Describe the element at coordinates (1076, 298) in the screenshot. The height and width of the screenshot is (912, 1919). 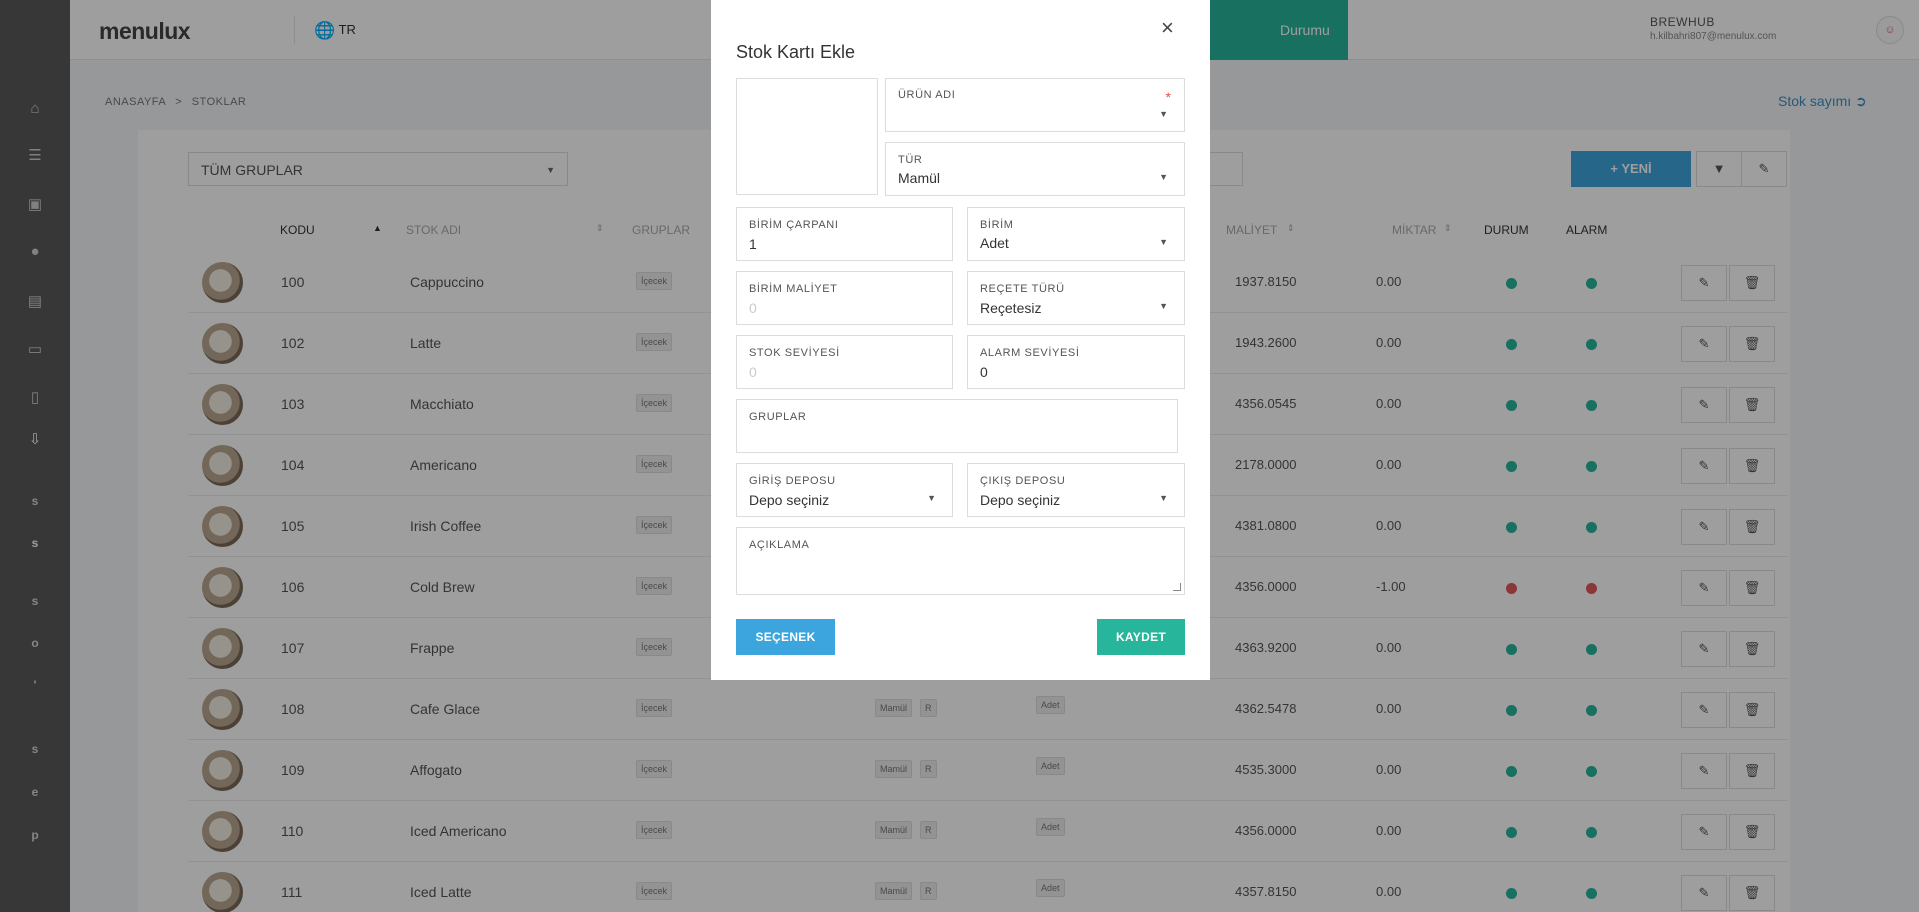
I see `recipe-type-select: REÇETE TÜRÜ Reçetesiz ▼` at that location.